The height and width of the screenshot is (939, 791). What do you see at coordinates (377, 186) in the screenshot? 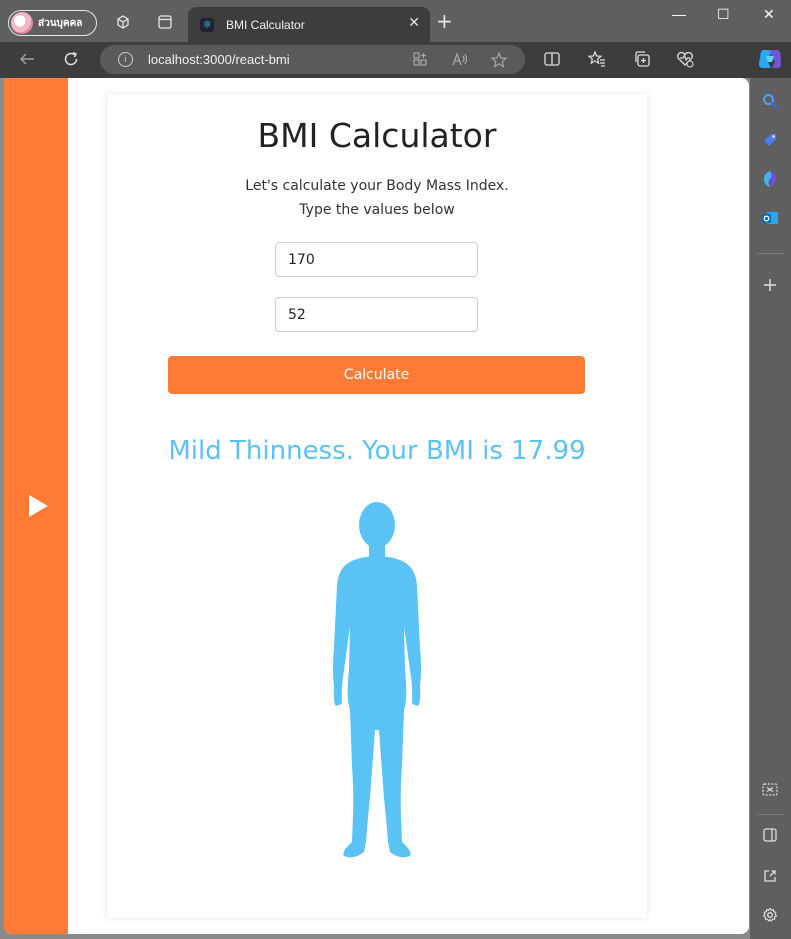
I see `subtitle-line-1: Let's calculate your Body Mass Index.` at bounding box center [377, 186].